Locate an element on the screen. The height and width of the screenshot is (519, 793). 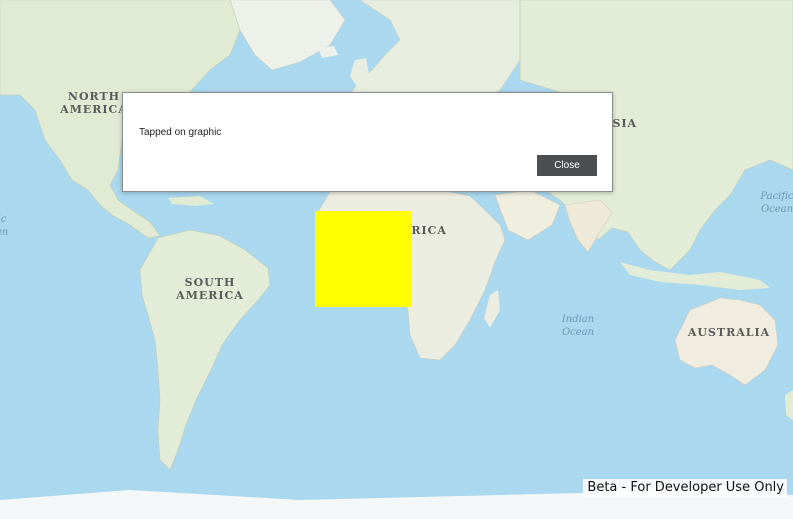
label-south-america: SOUTH AMERICA is located at coordinates (210, 289).